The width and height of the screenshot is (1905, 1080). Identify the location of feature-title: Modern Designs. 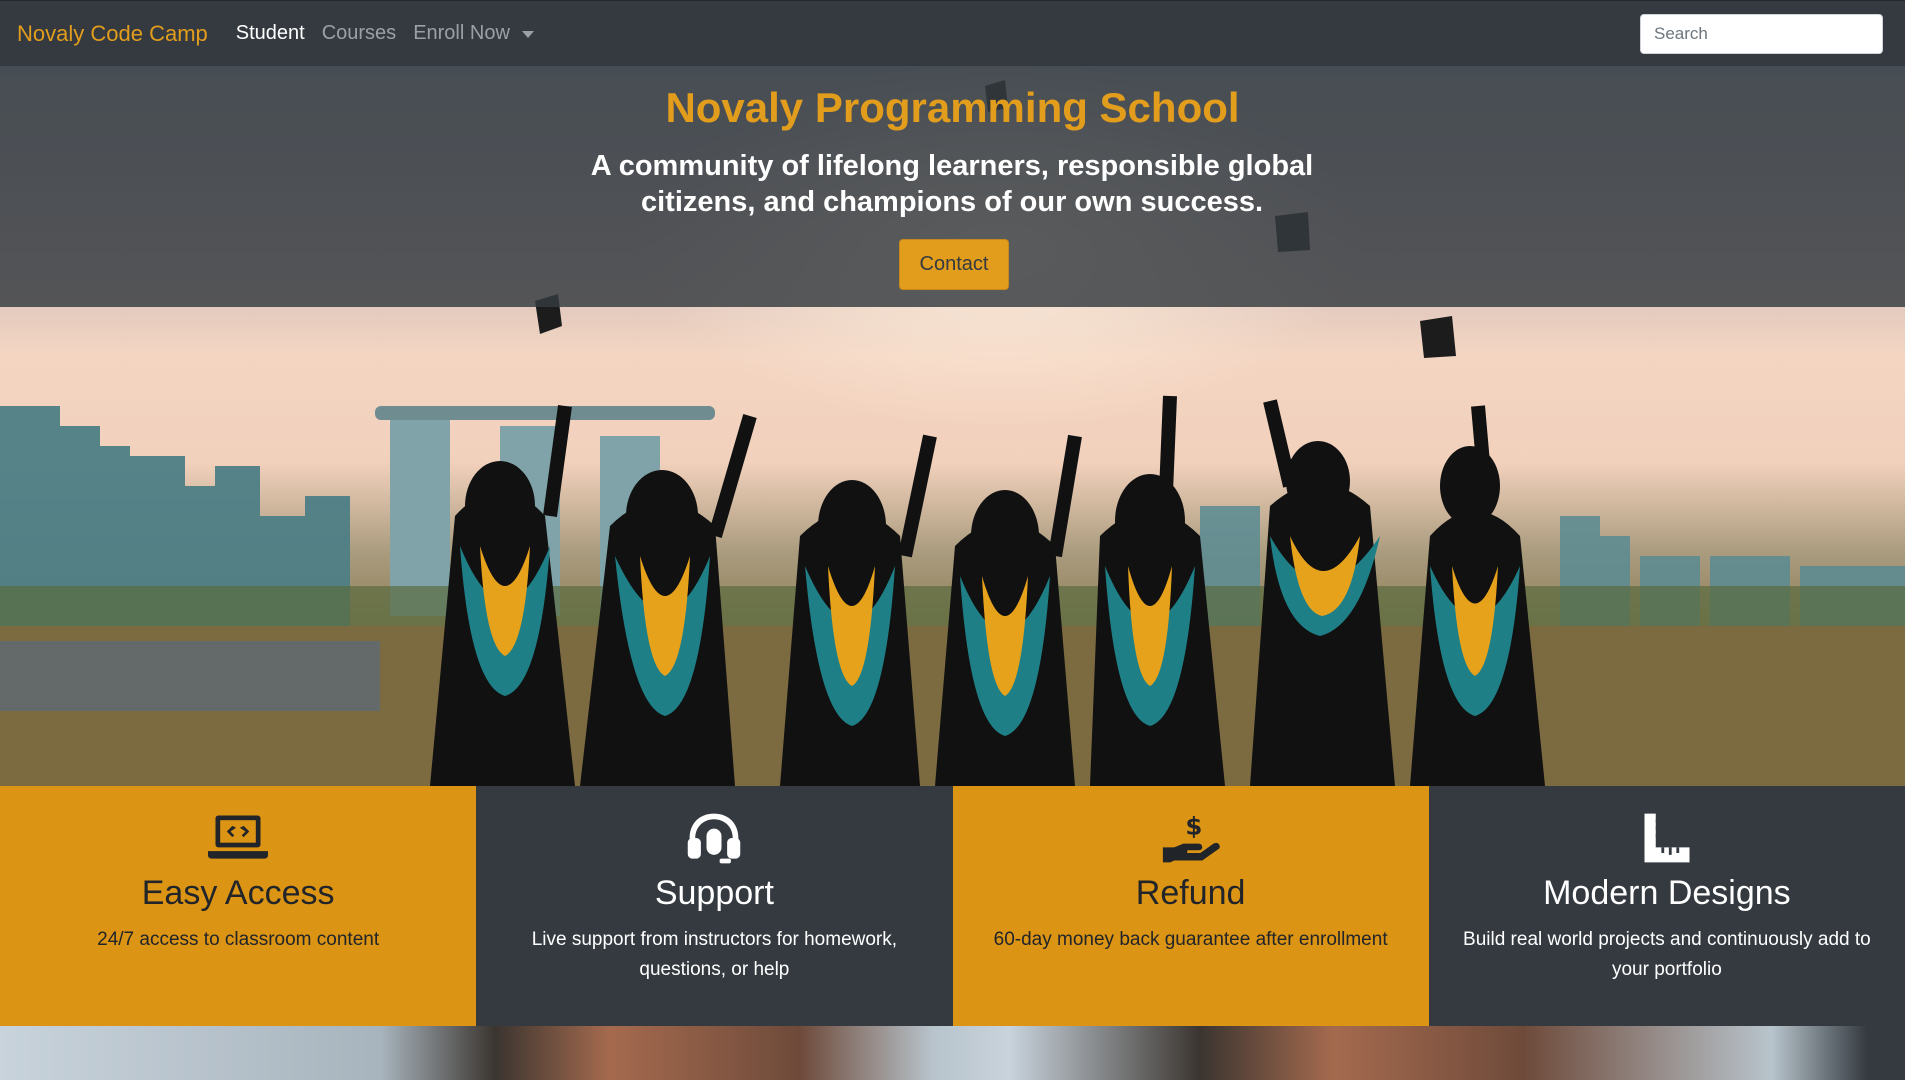
(1667, 893).